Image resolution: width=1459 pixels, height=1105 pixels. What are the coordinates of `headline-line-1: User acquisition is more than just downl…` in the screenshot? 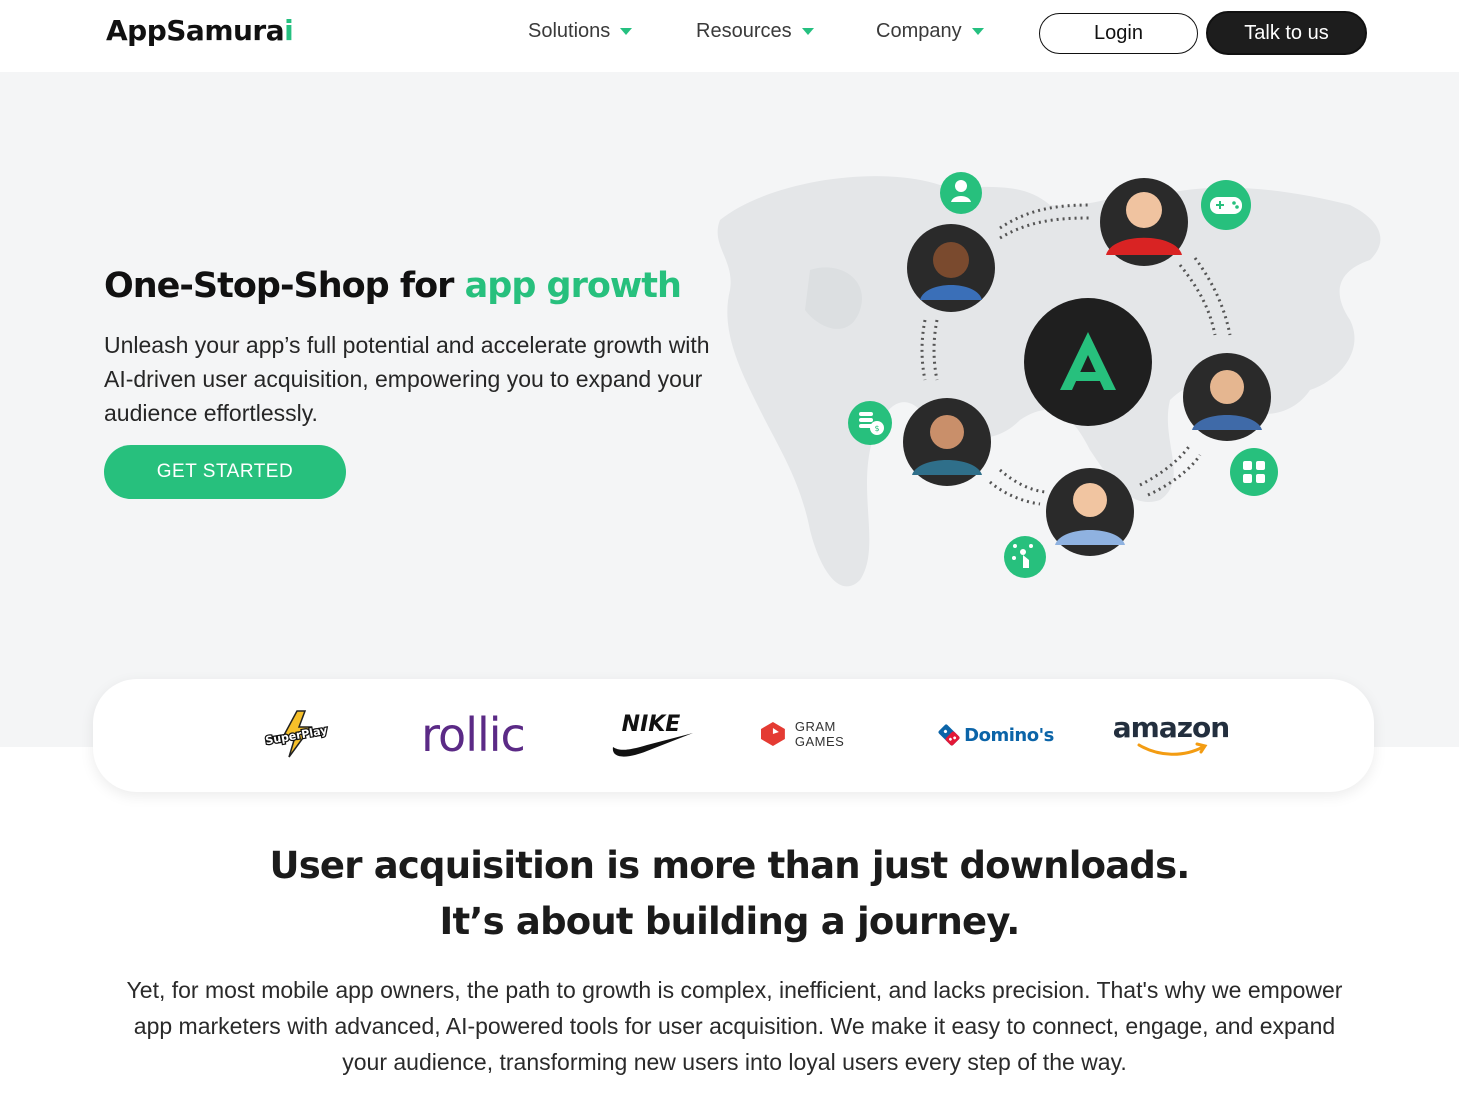 It's located at (729, 865).